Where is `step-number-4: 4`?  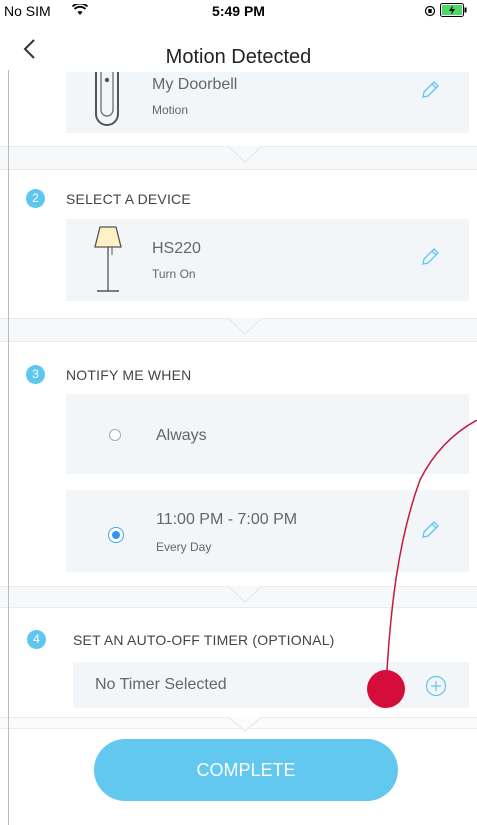
step-number-4: 4 is located at coordinates (36, 639).